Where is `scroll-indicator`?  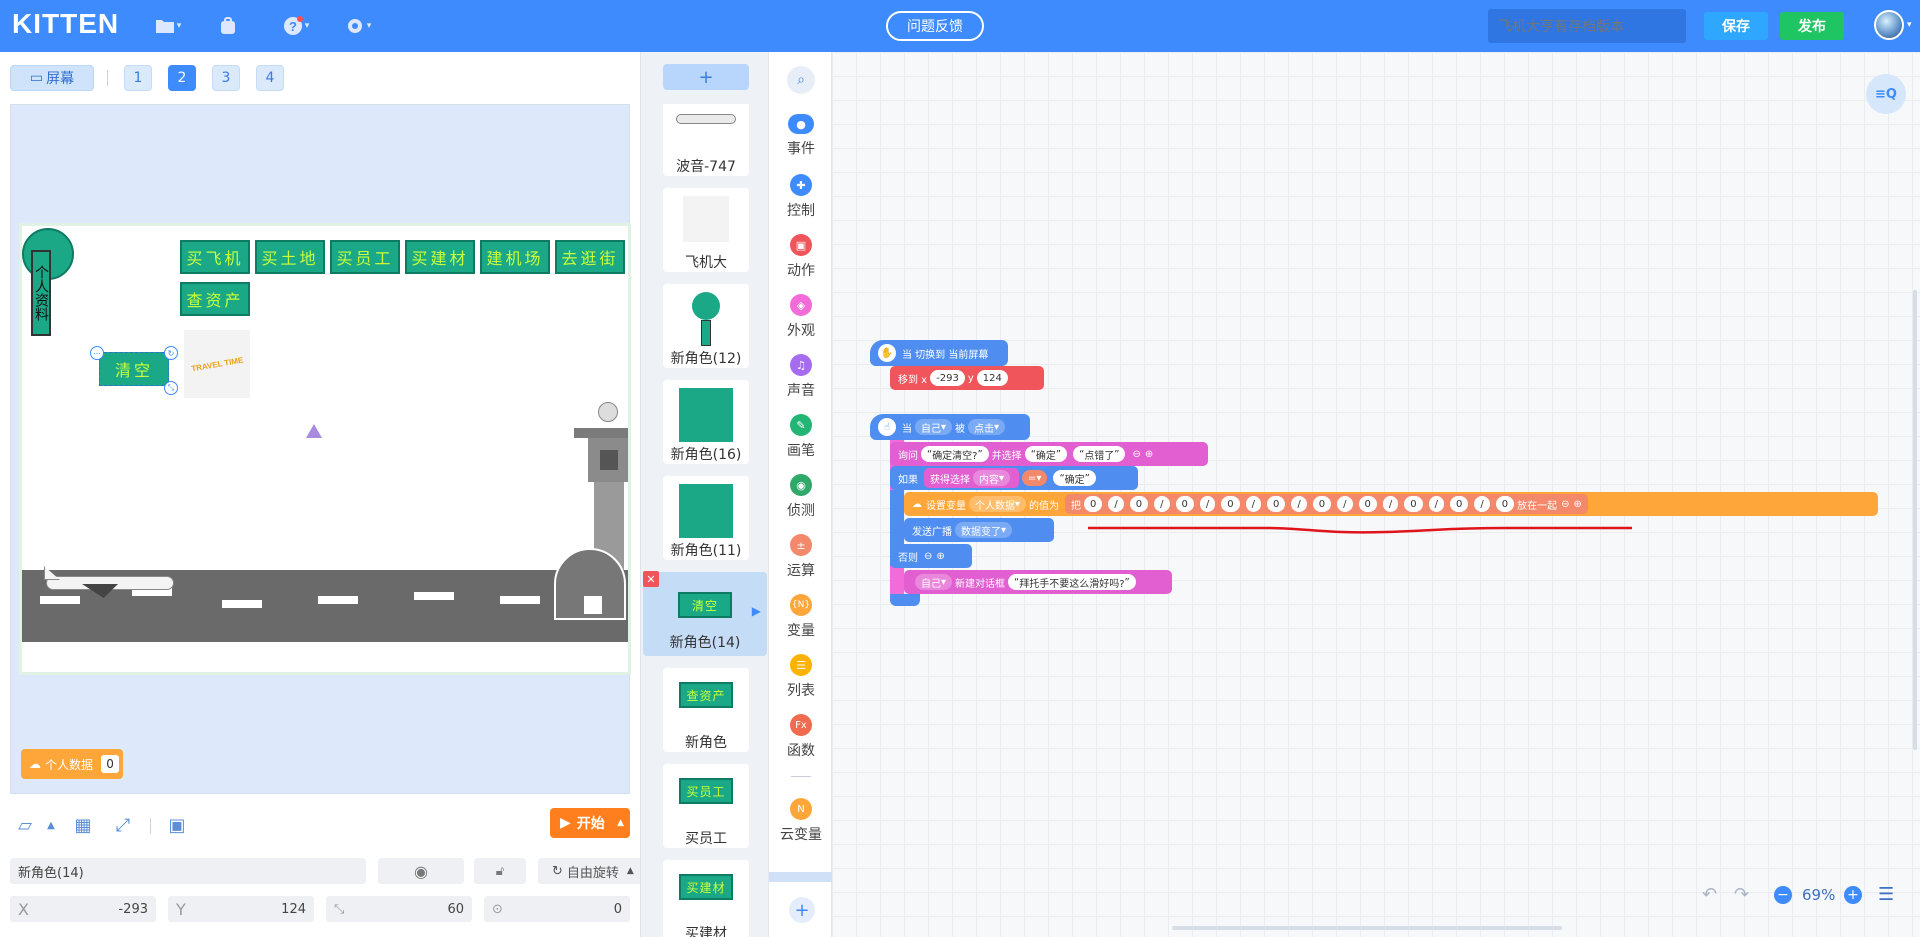
scroll-indicator is located at coordinates (801, 877).